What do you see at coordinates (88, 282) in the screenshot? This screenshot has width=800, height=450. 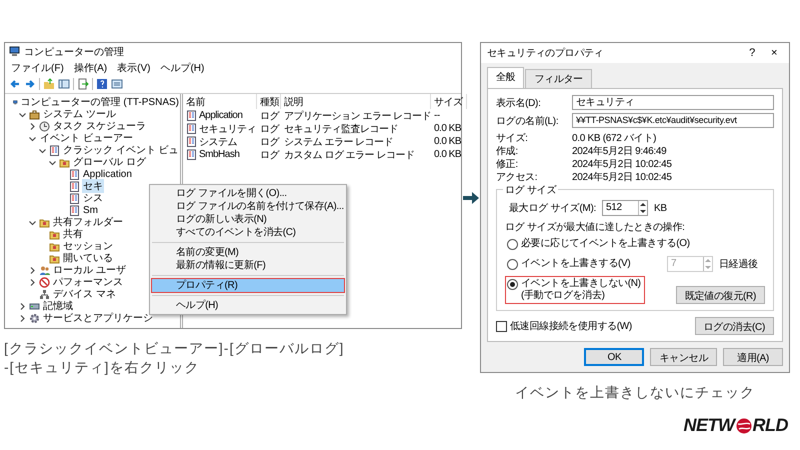 I see `tree-item: パフォーマンス` at bounding box center [88, 282].